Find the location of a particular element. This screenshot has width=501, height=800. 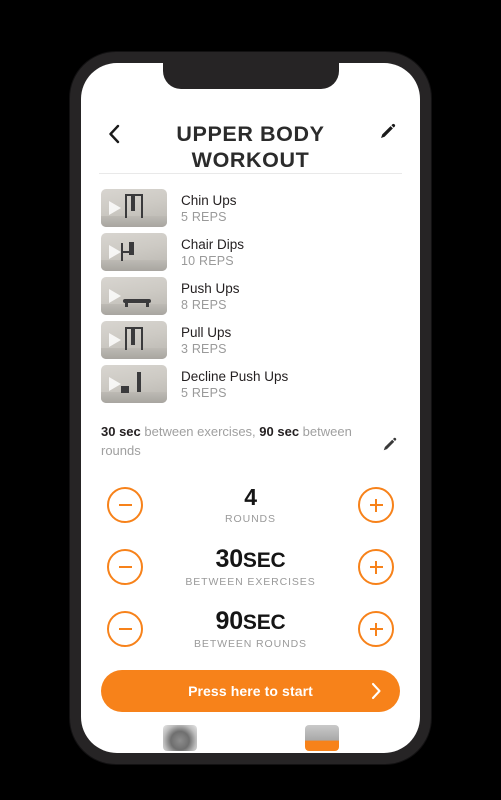

rounds-label: ROUNDS is located at coordinates (250, 519).